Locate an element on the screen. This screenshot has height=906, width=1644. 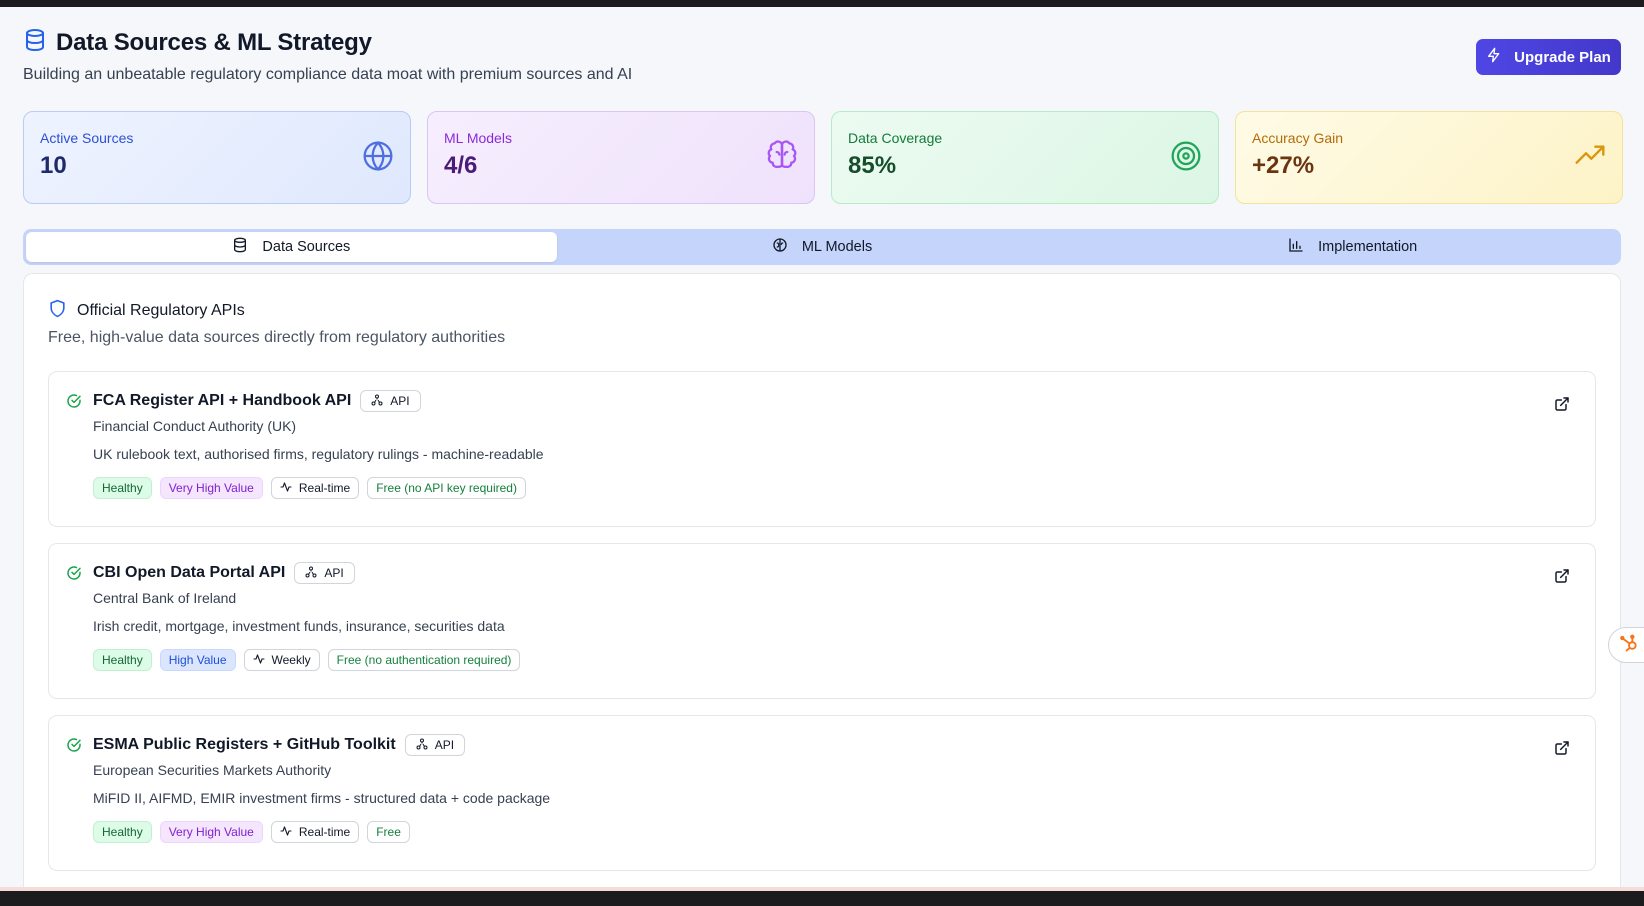
stat-card-active-sources: Active Sources 10 is located at coordinates (217, 157).